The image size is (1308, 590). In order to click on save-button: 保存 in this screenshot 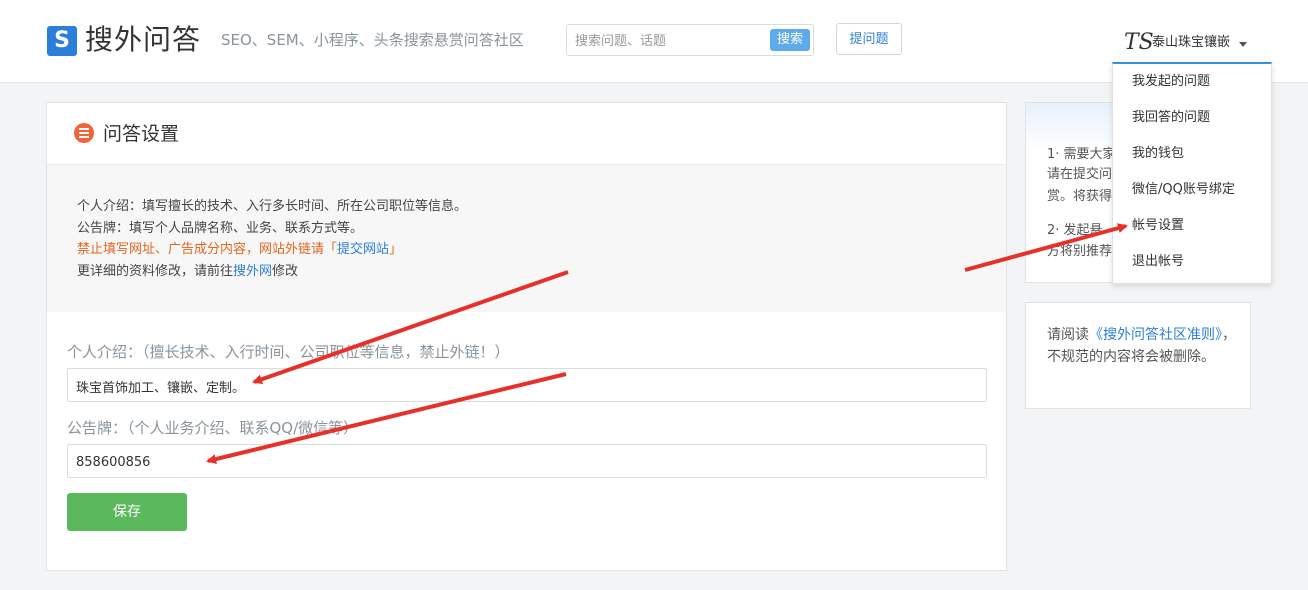, I will do `click(127, 512)`.